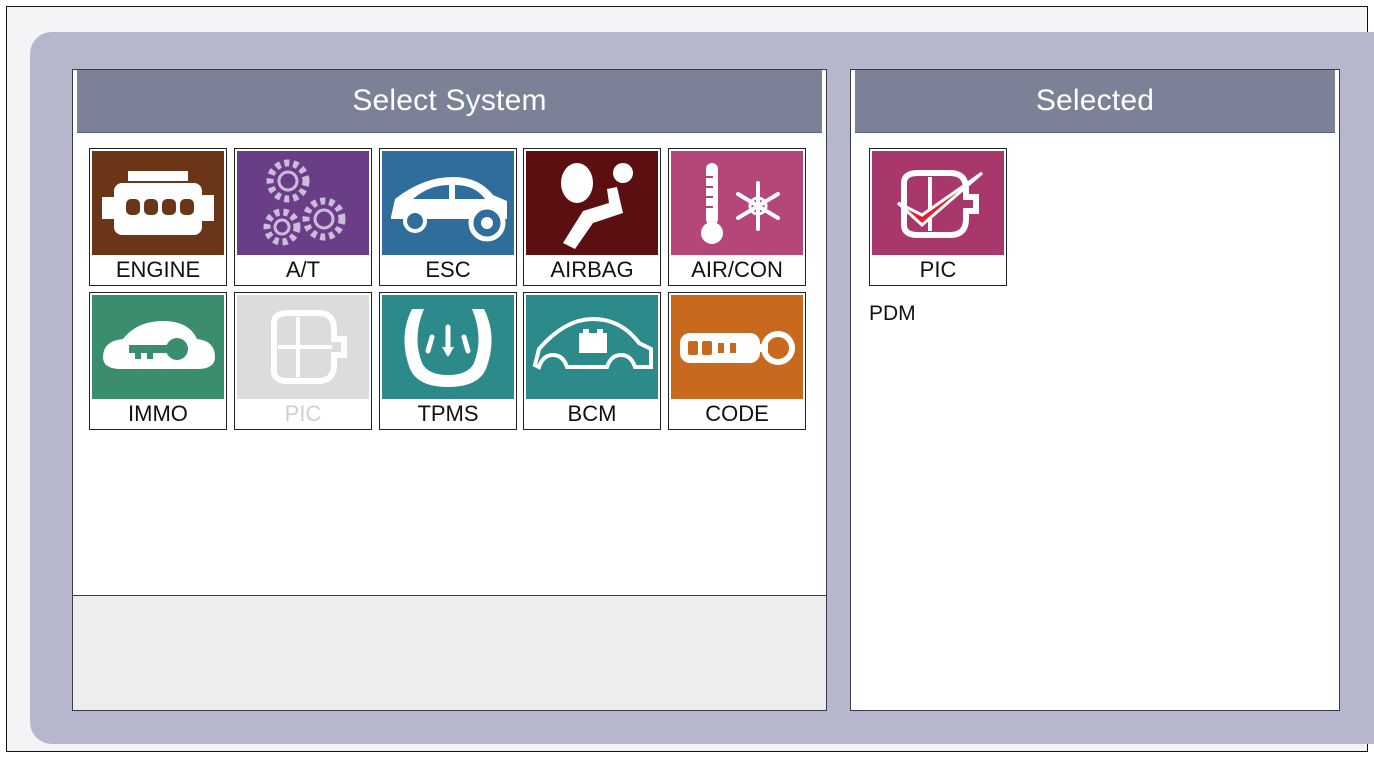 The image size is (1374, 758). I want to click on key-fob-icon, so click(737, 347).